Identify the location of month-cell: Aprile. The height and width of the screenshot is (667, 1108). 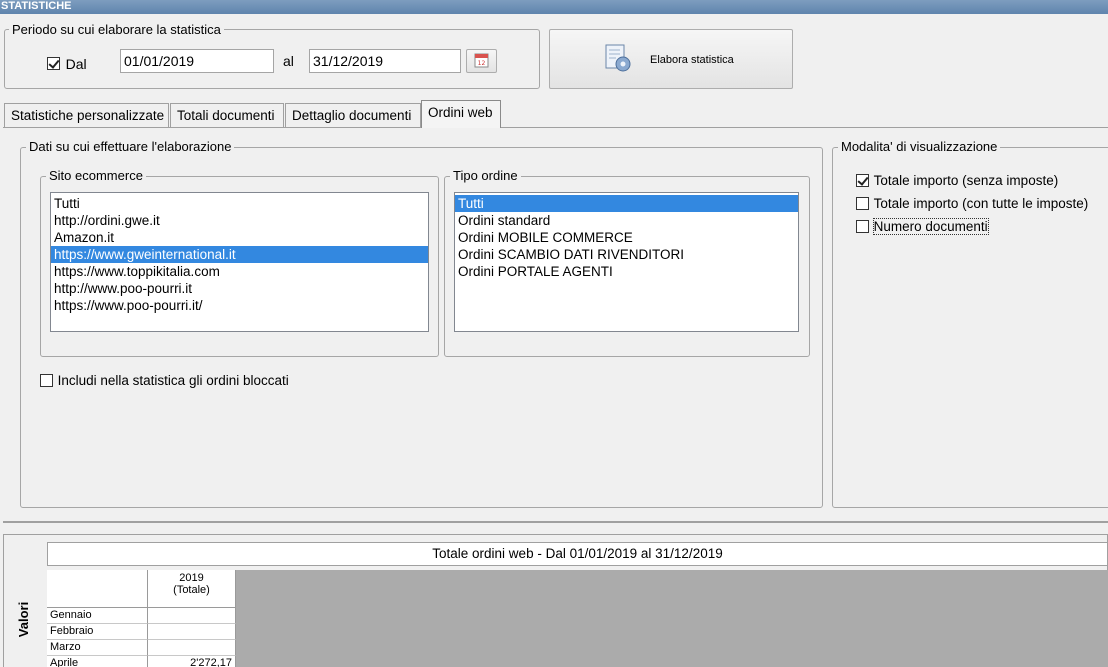
(97, 661).